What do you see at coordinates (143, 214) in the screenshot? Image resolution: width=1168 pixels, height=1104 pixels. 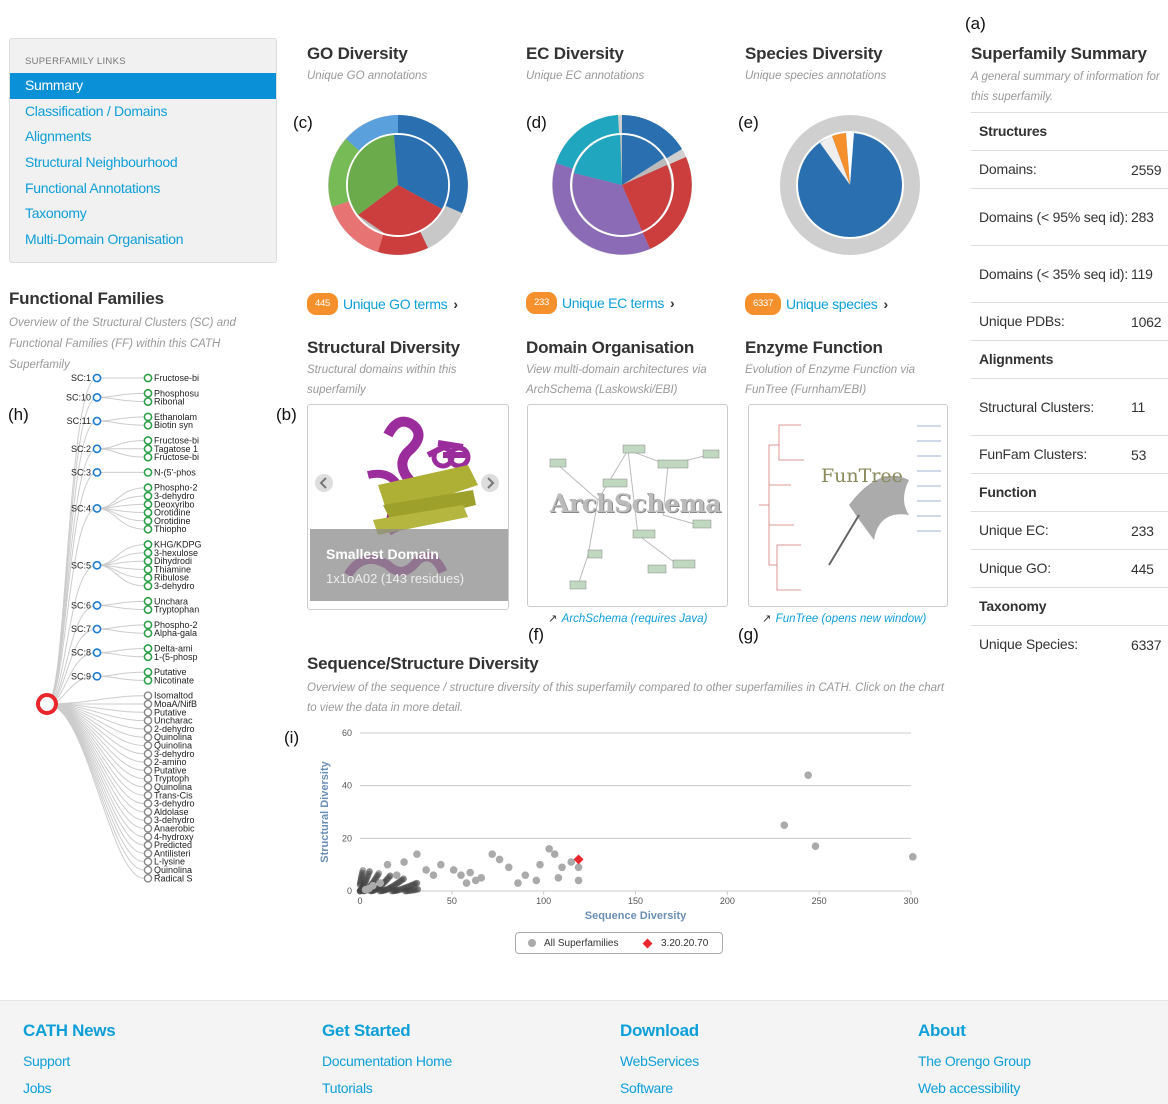 I see `sidebar-item-taxonomy: Taxonomy` at bounding box center [143, 214].